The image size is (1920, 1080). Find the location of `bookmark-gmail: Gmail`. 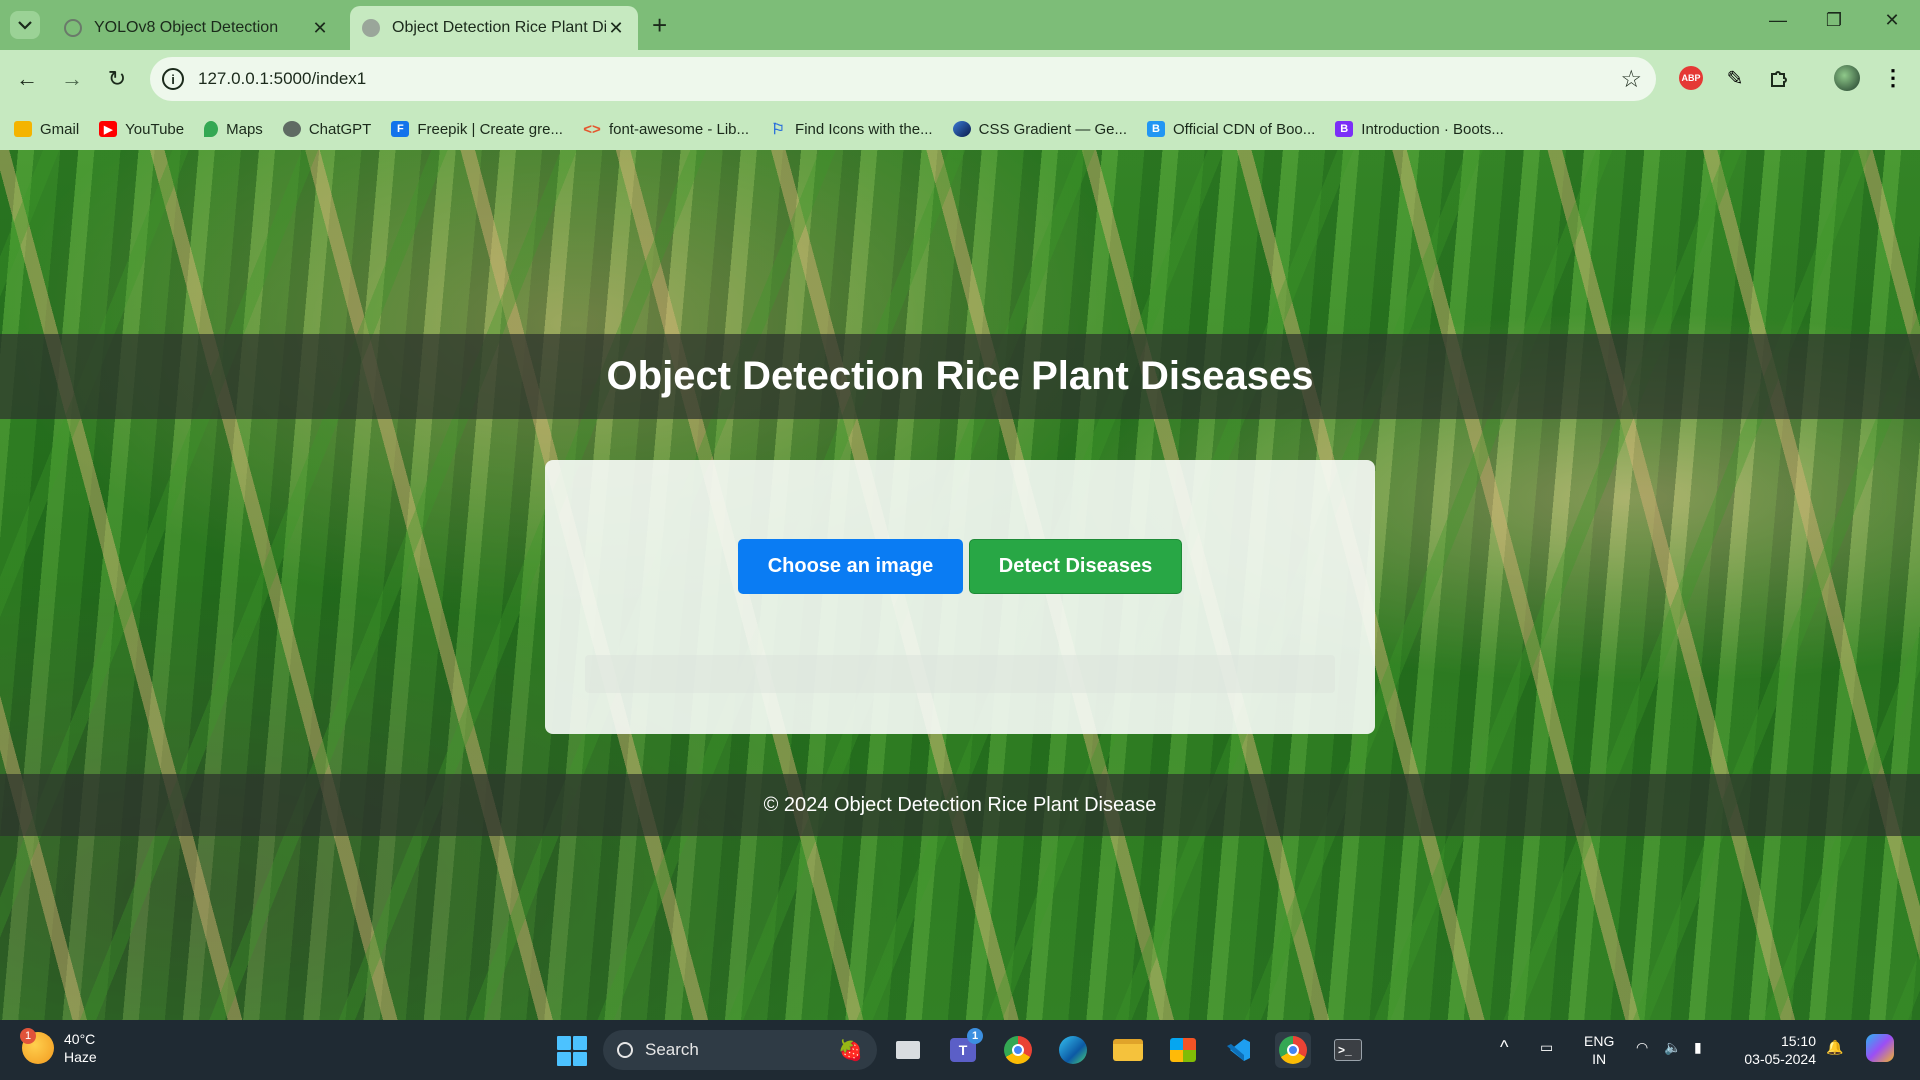

bookmark-gmail: Gmail is located at coordinates (46, 129).